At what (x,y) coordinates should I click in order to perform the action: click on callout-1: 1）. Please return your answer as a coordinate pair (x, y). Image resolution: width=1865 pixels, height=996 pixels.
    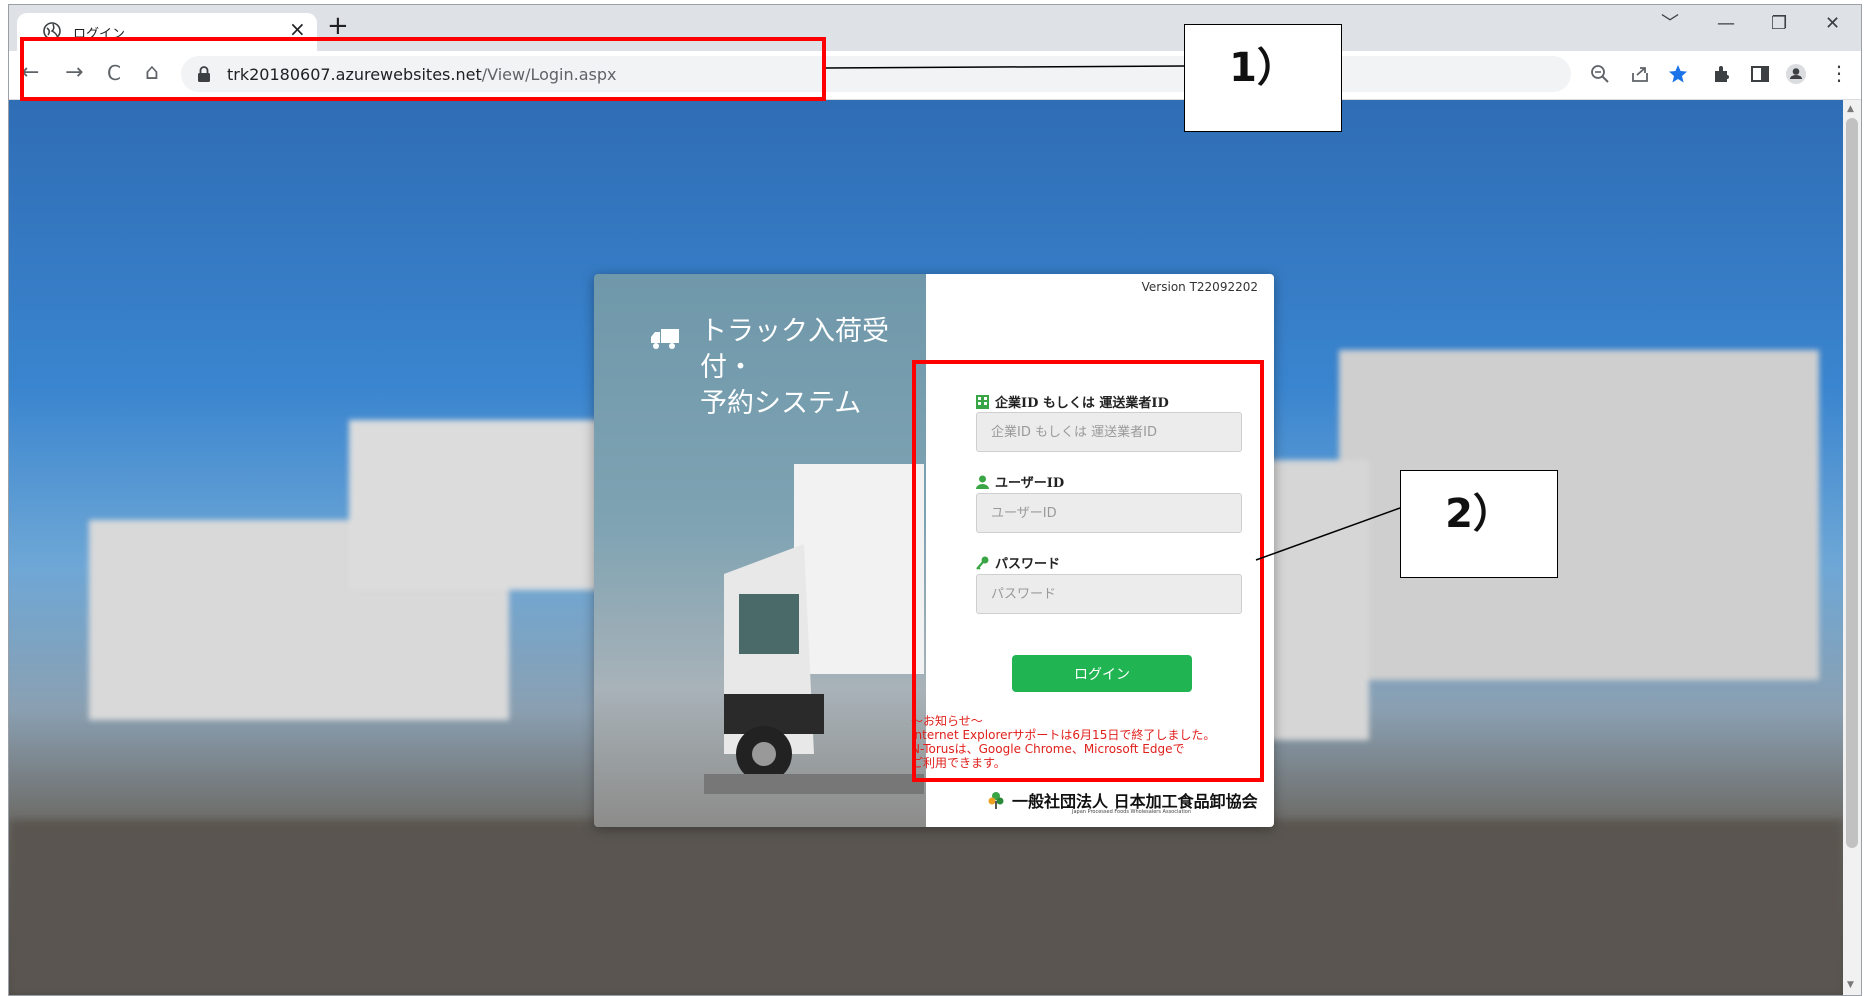
    Looking at the image, I should click on (1263, 78).